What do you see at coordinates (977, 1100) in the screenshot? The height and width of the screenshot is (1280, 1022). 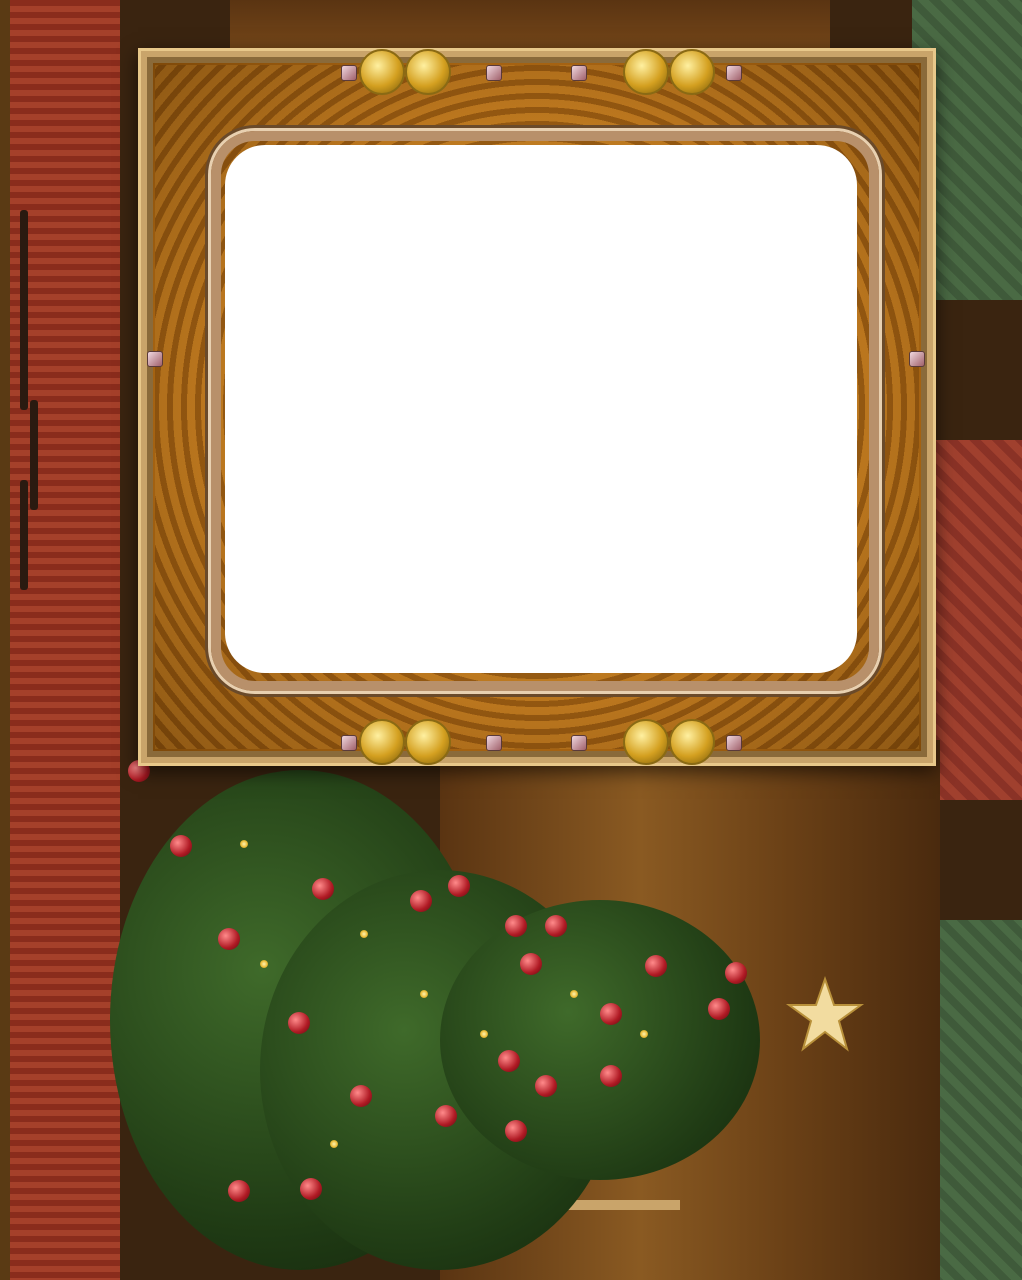 I see `green-wall-panel-bottom` at bounding box center [977, 1100].